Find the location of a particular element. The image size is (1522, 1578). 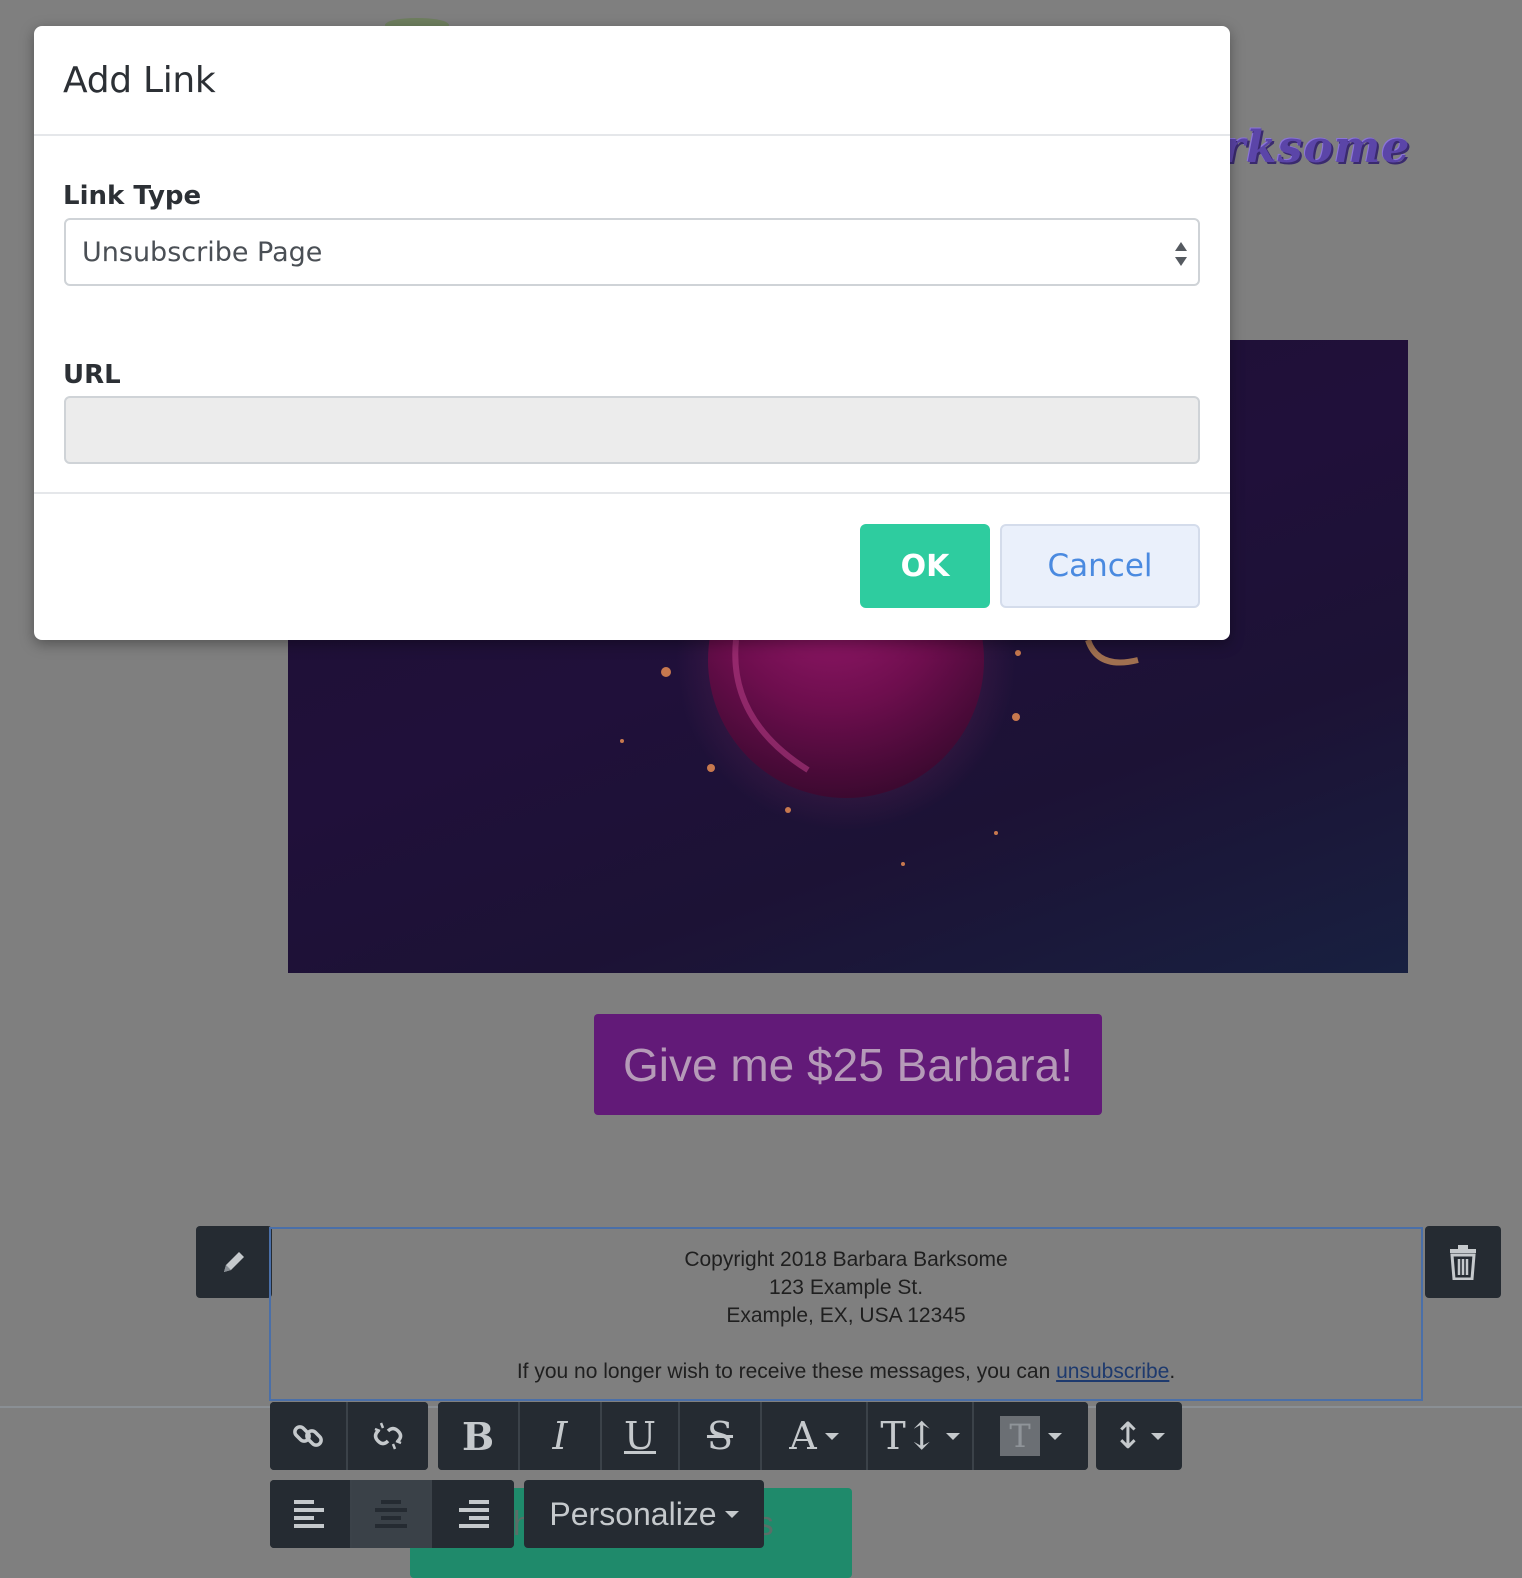

align-center-button is located at coordinates (392, 1514).